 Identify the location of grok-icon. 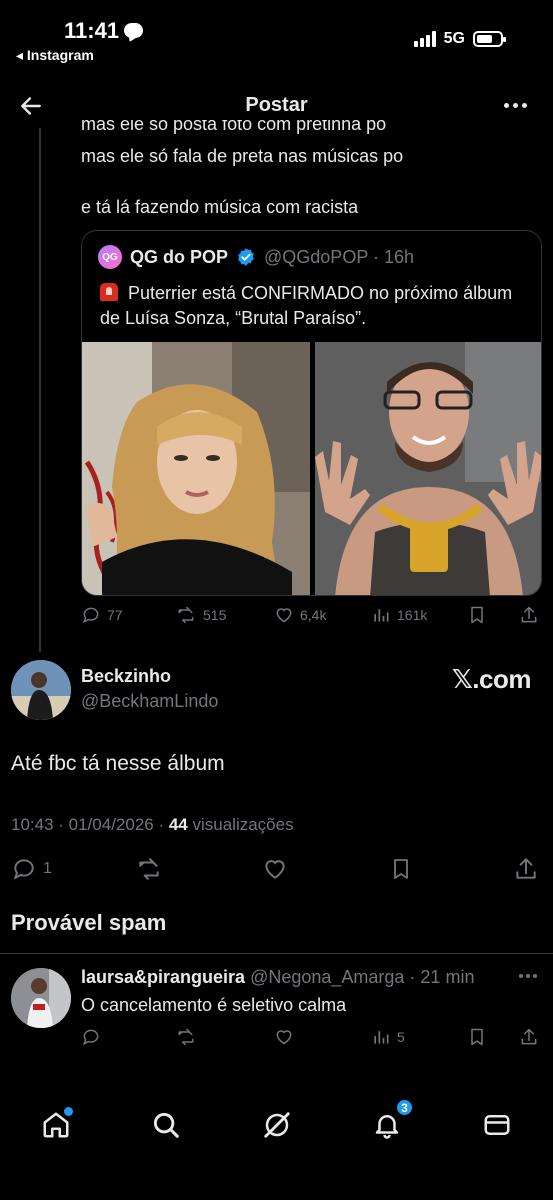
(277, 1125).